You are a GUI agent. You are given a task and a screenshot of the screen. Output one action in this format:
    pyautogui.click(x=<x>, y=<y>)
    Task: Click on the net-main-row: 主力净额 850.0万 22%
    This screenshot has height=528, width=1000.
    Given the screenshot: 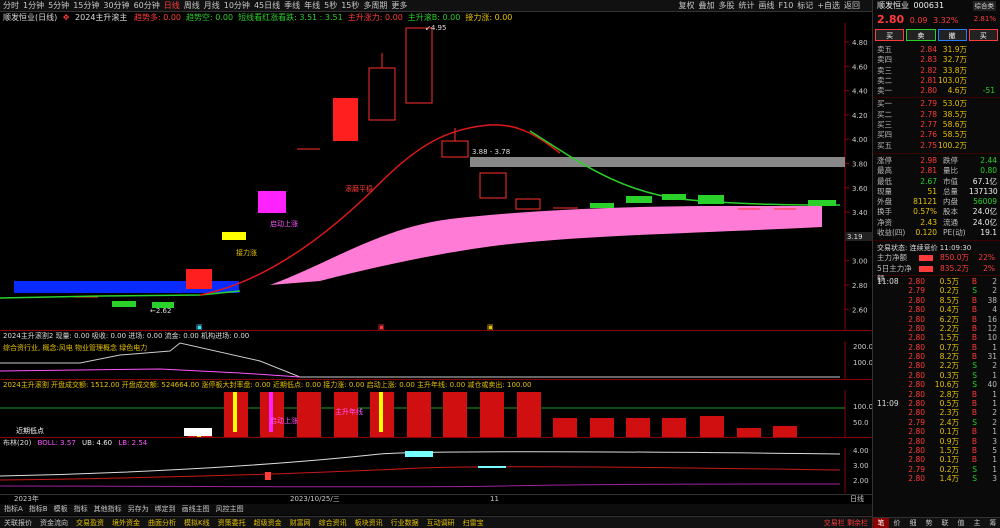 What is the action you would take?
    pyautogui.click(x=936, y=258)
    